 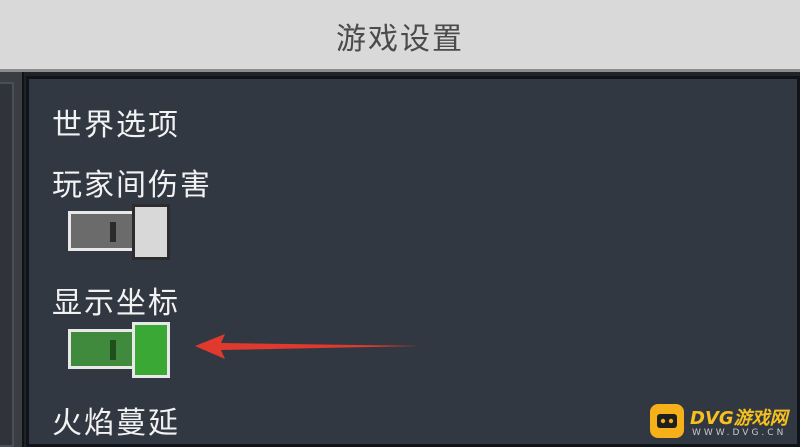 I want to click on show-coordinates-toggle-indicator, so click(x=113, y=350).